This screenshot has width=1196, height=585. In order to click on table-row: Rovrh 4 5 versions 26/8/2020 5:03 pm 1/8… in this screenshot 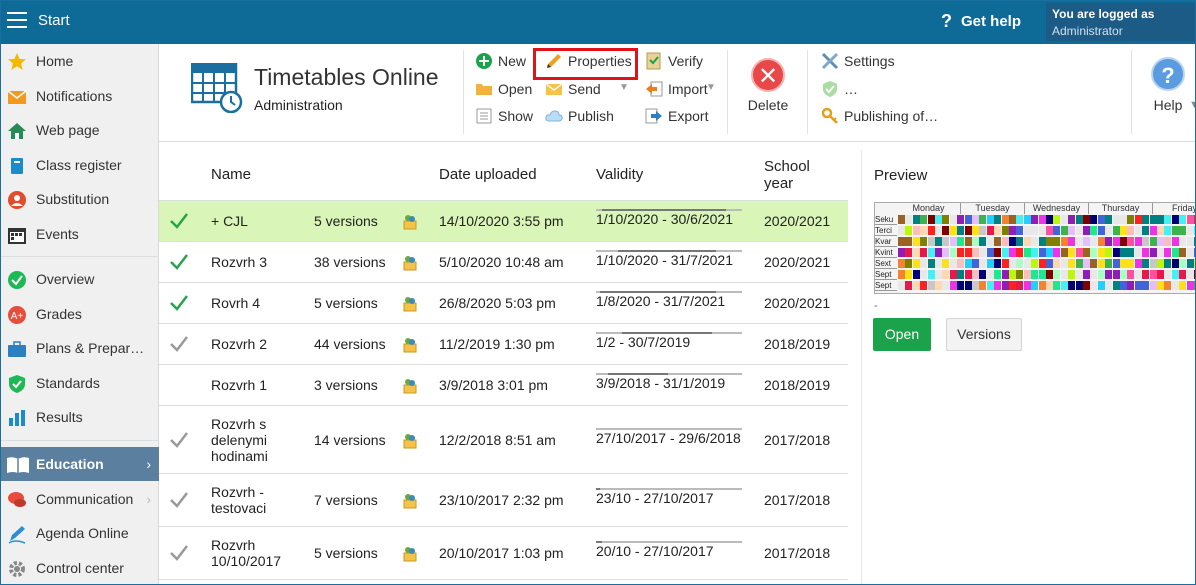, I will do `click(503, 303)`.